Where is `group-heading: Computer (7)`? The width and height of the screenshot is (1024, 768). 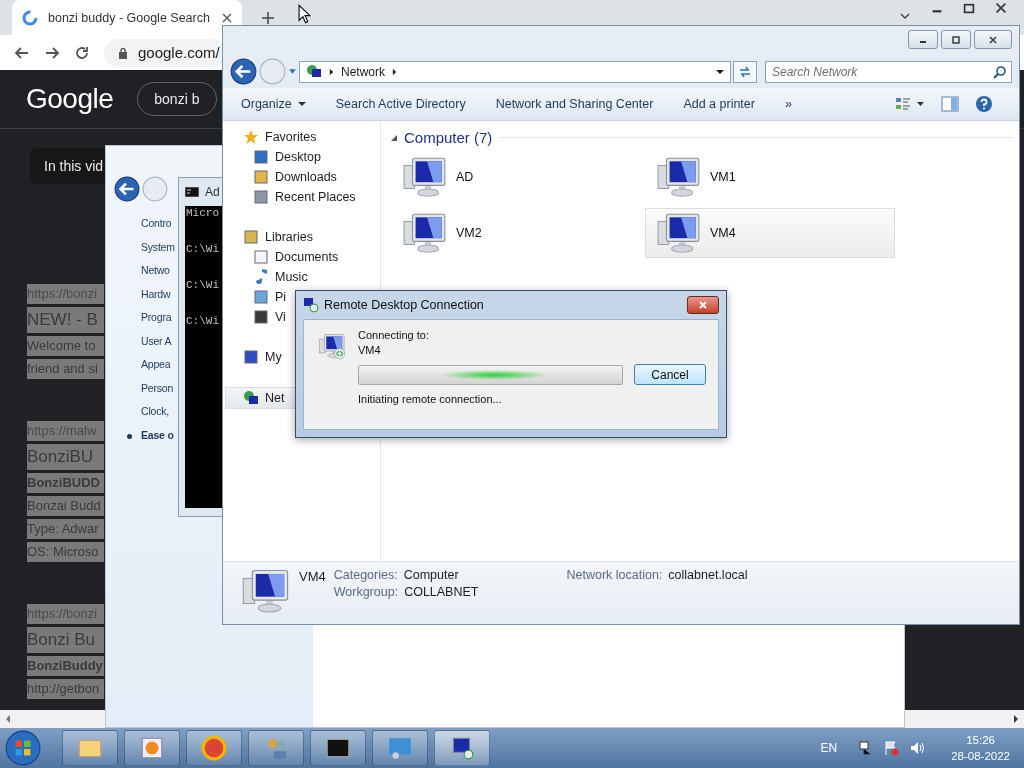 group-heading: Computer (7) is located at coordinates (448, 137).